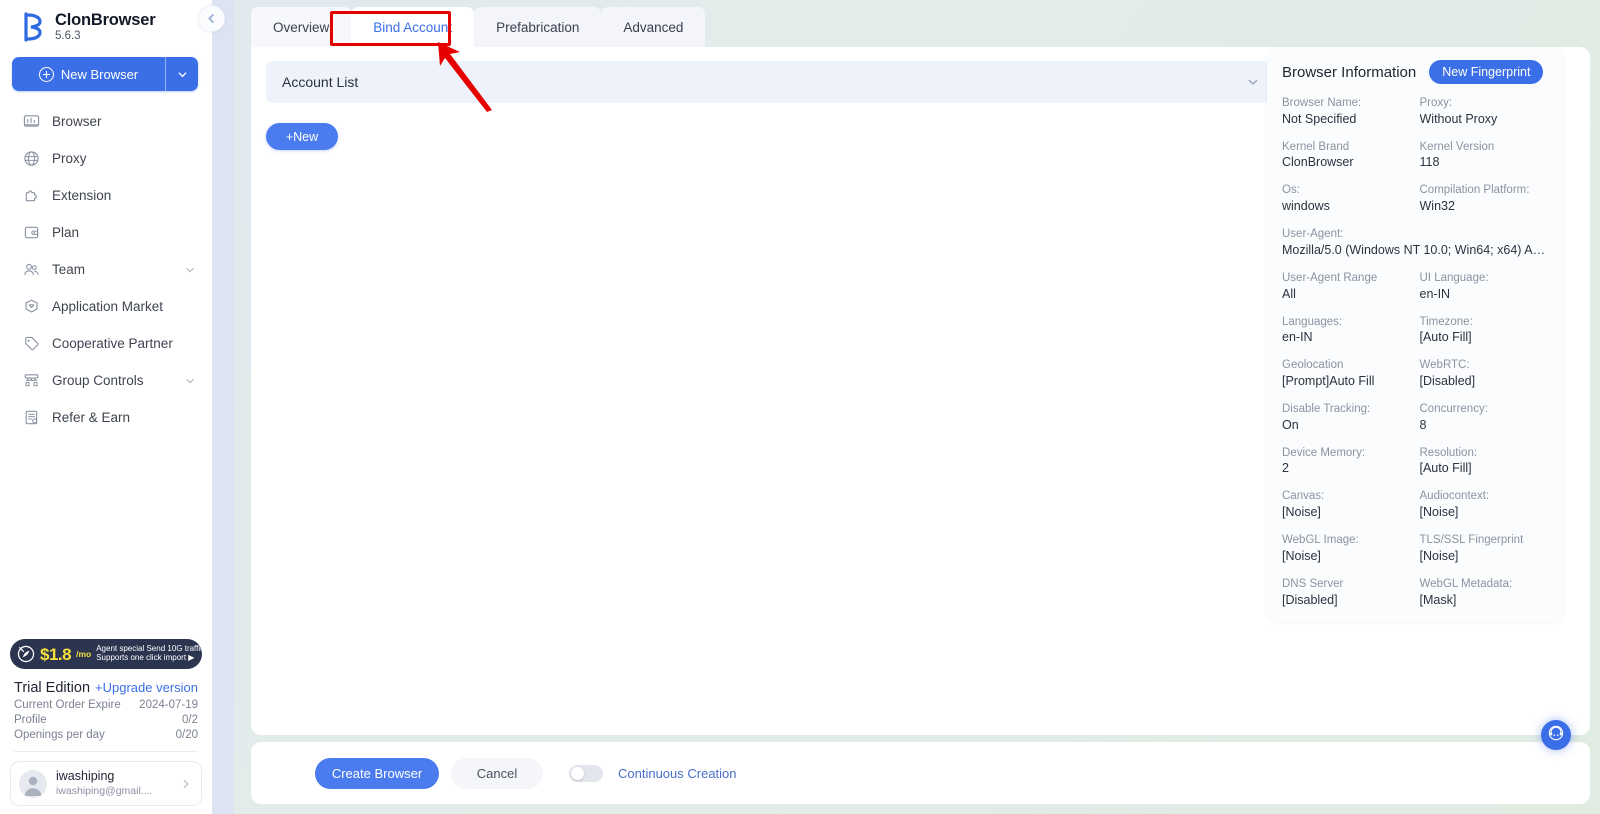  I want to click on info-field-value: 2, so click(1285, 468).